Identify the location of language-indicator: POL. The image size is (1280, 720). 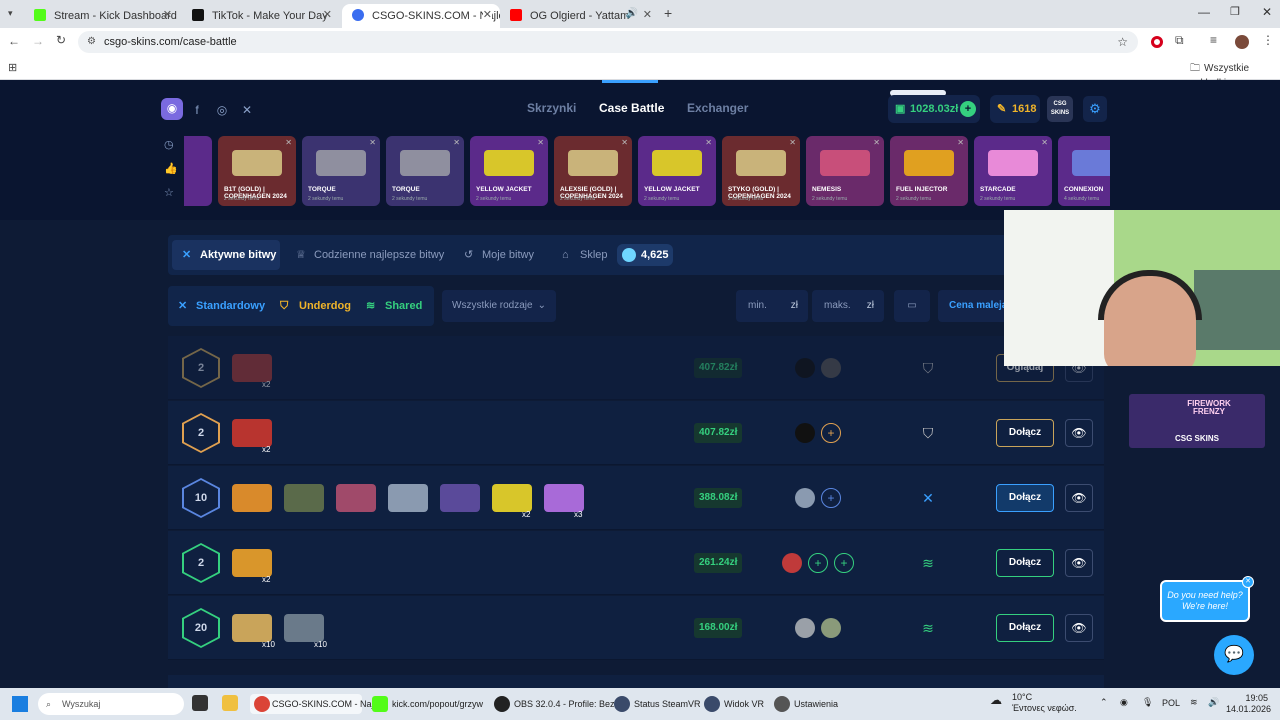
(1171, 703).